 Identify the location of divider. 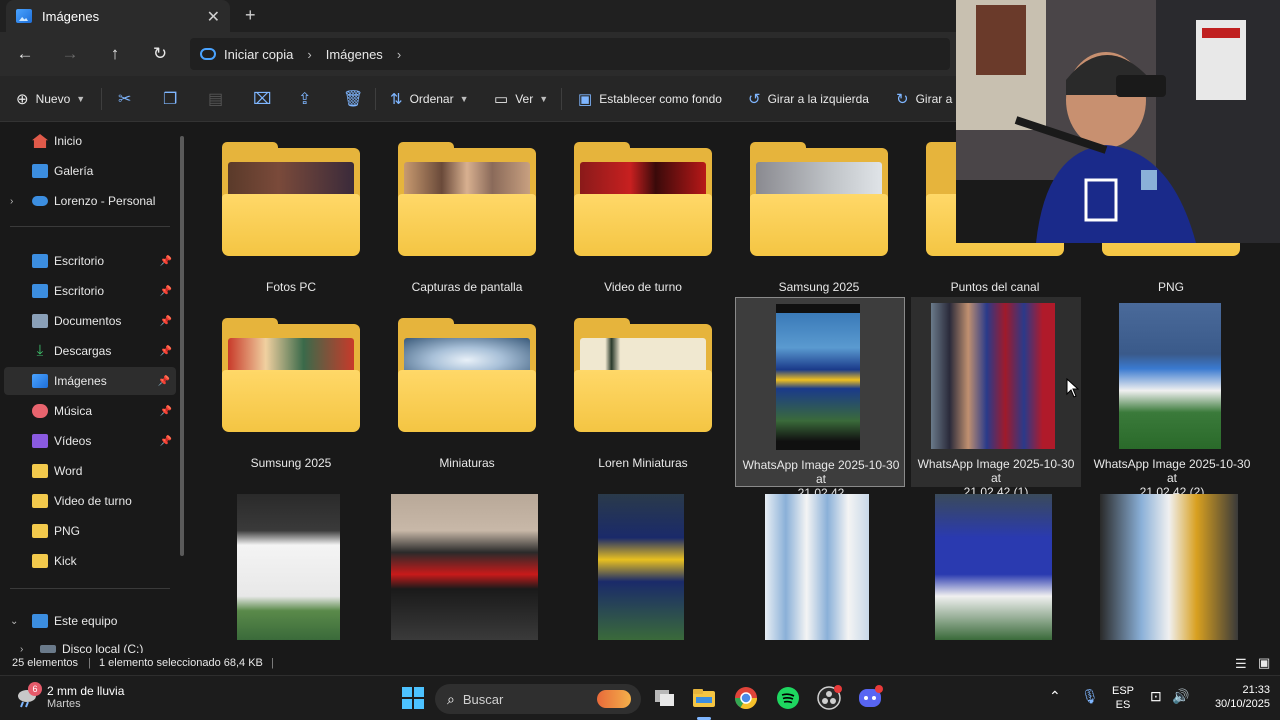
(101, 99).